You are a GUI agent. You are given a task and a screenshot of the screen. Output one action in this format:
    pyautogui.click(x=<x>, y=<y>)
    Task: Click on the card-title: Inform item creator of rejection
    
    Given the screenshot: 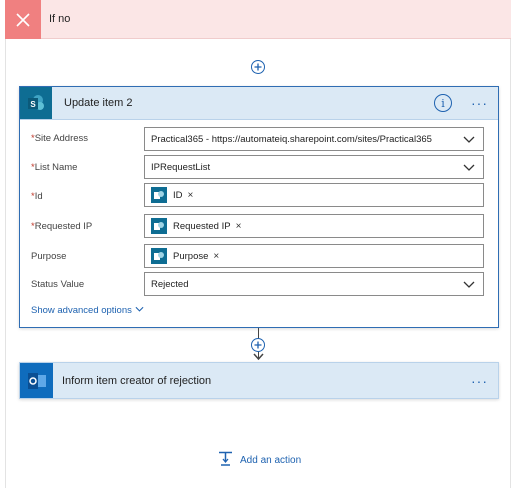 What is the action you would take?
    pyautogui.click(x=137, y=381)
    